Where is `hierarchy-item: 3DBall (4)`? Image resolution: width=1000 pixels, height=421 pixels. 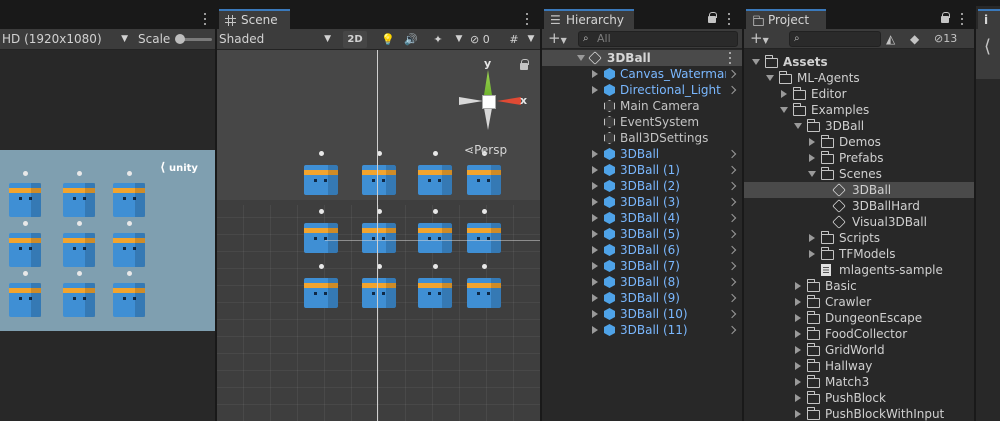
hierarchy-item: 3DBall (4) is located at coordinates (642, 218).